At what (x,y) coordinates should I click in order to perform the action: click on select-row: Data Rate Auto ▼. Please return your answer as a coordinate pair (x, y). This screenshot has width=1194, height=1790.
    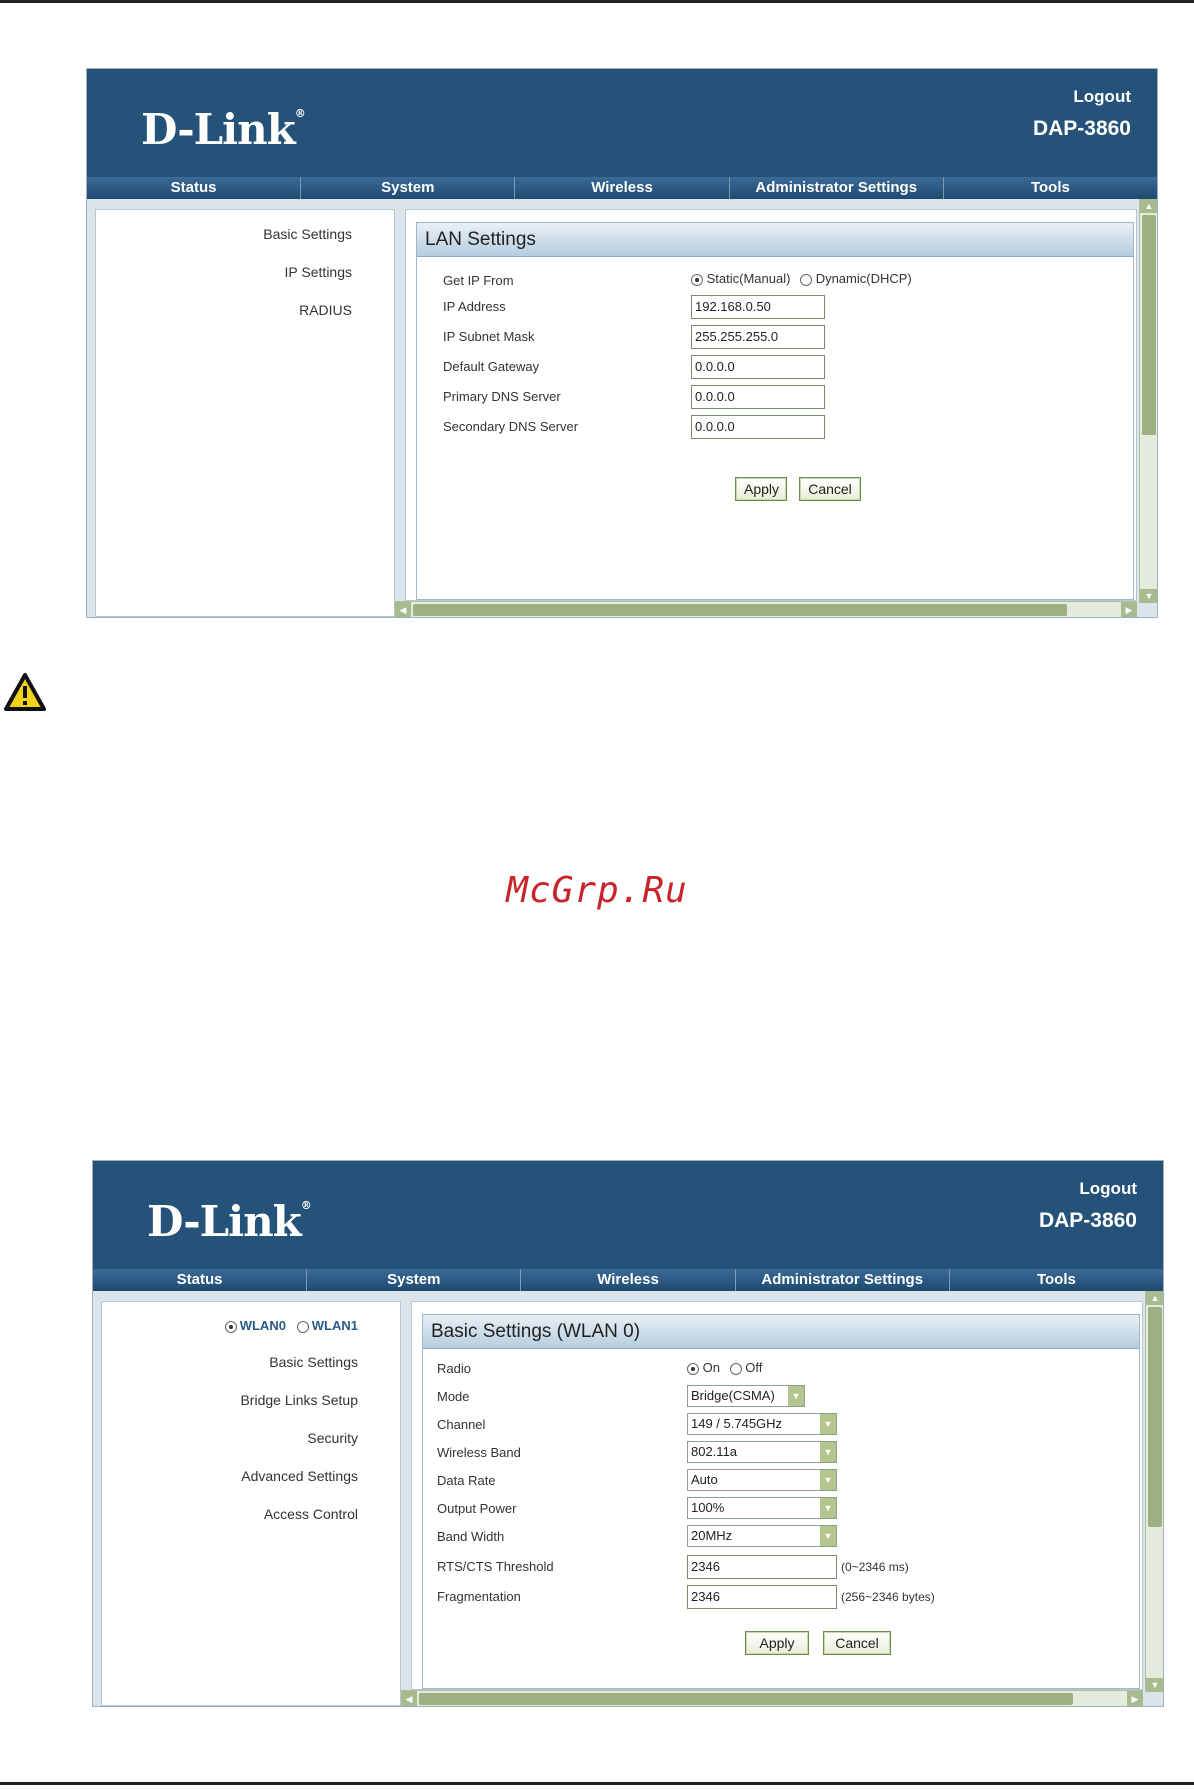
    Looking at the image, I should click on (783, 1481).